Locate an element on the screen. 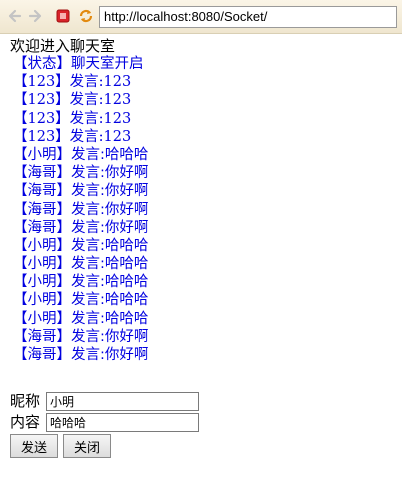 This screenshot has height=489, width=402. form-buttons: 发送 关闭 is located at coordinates (104, 446).